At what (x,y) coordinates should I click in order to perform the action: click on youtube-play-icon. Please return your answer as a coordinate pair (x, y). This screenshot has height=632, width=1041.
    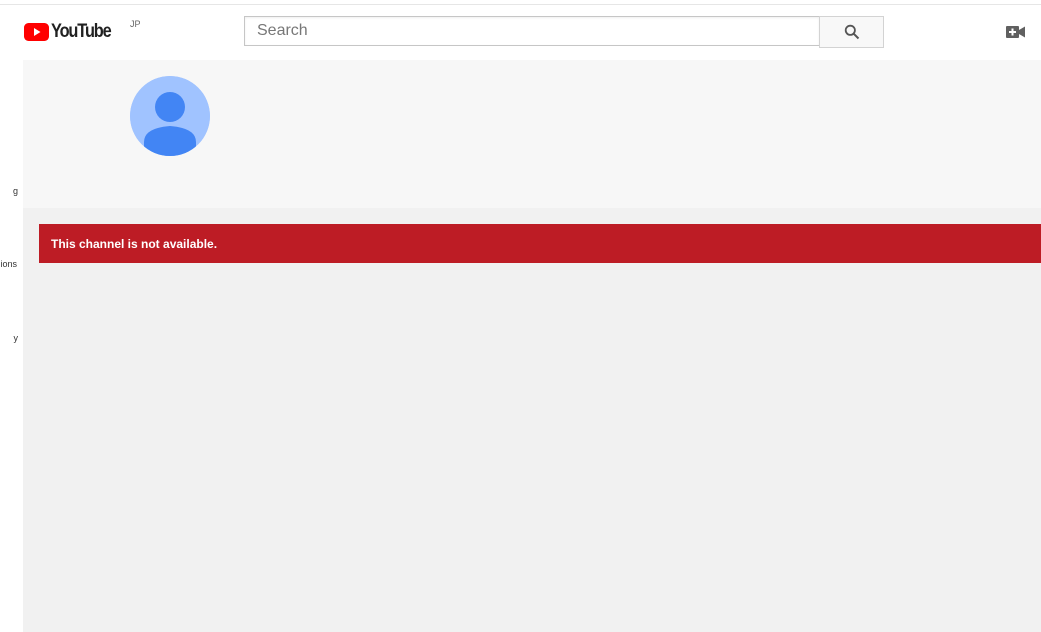
    Looking at the image, I should click on (36, 32).